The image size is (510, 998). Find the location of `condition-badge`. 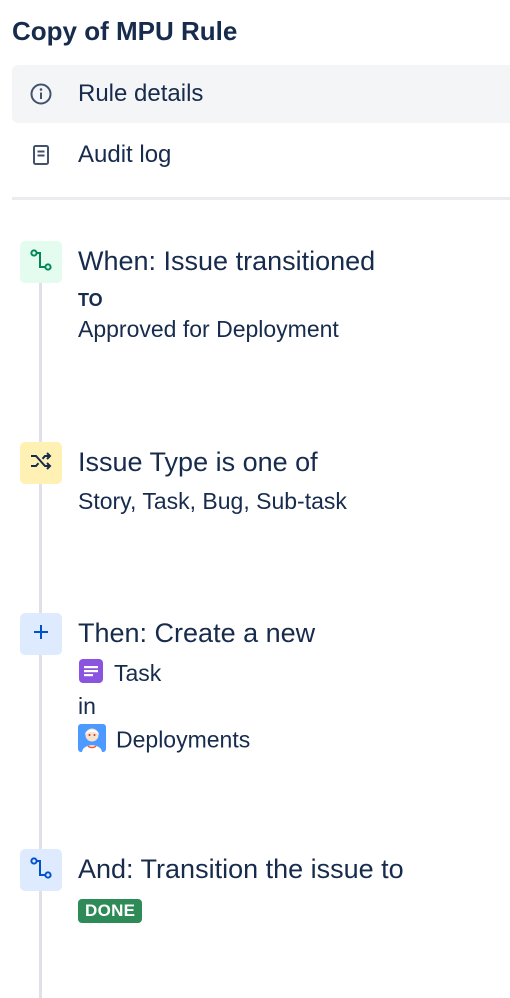

condition-badge is located at coordinates (41, 463).